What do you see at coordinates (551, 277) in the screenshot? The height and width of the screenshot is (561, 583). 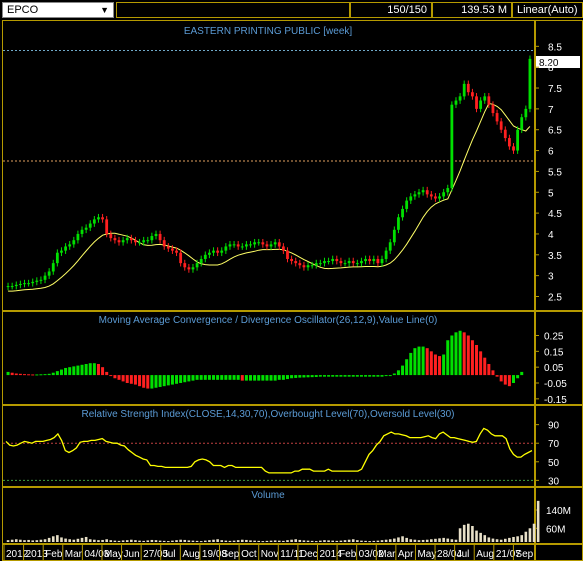 I see `price-tick-label: 3` at bounding box center [551, 277].